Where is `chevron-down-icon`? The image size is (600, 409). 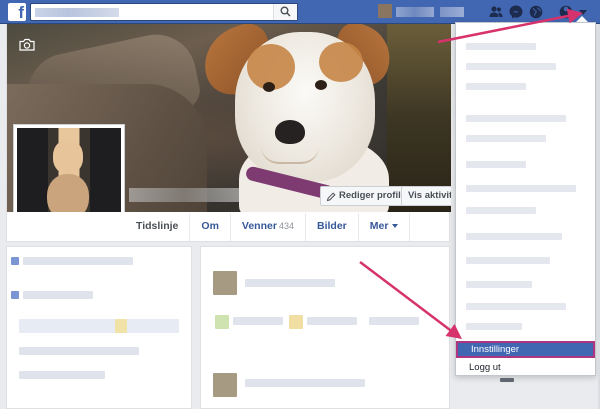
chevron-down-icon is located at coordinates (395, 226).